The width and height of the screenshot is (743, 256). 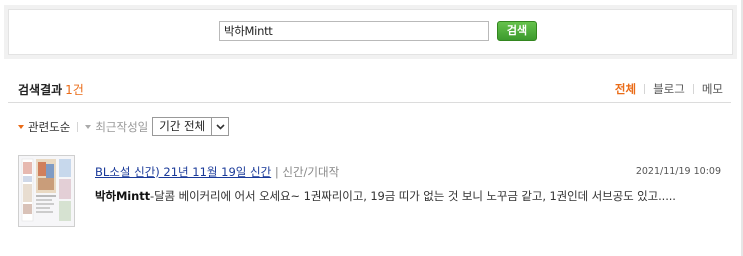 What do you see at coordinates (219, 126) in the screenshot?
I see `chevron-down-icon` at bounding box center [219, 126].